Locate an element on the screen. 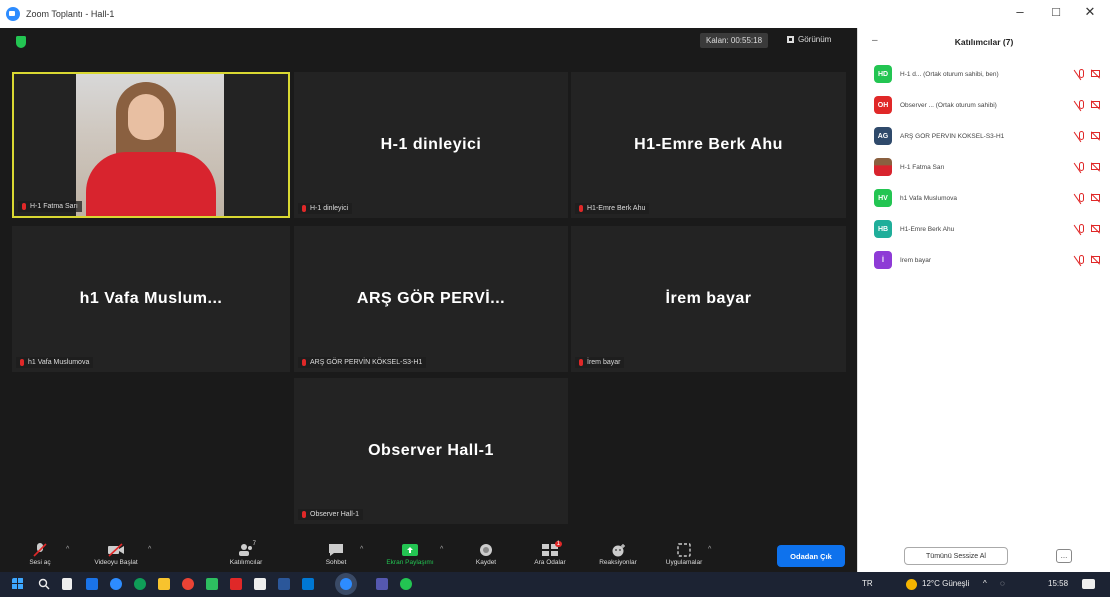 The image size is (1110, 597). grid-view-icon is located at coordinates (790, 39).